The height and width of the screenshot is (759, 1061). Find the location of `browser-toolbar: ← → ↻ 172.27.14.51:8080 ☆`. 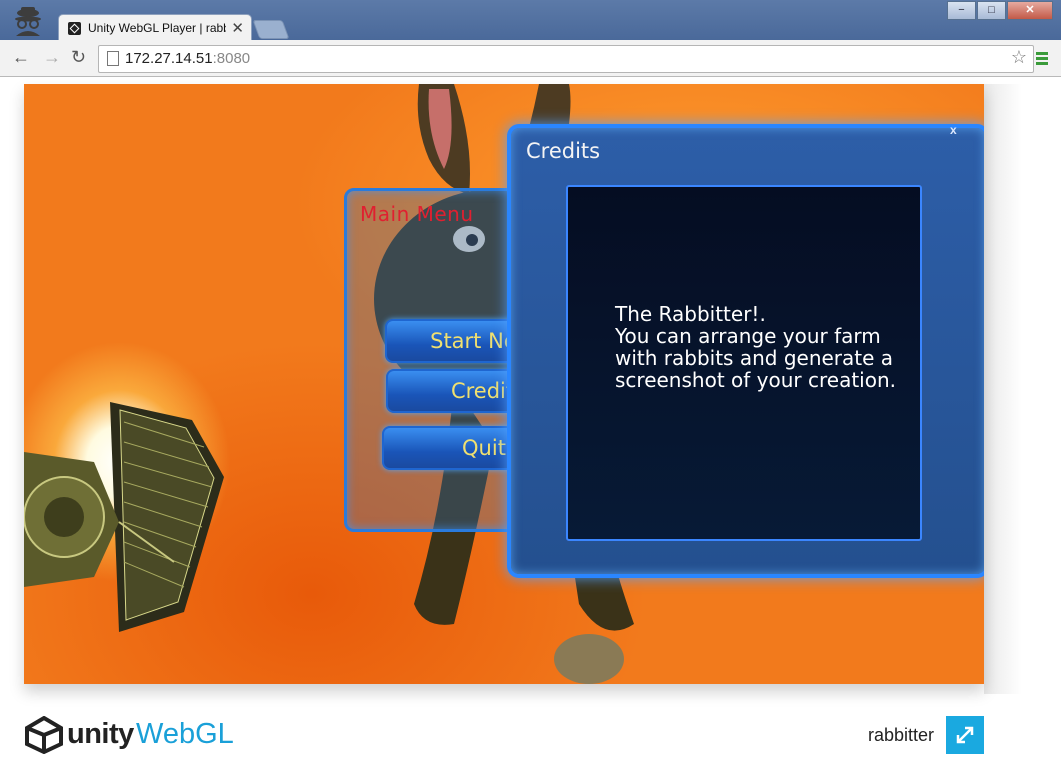

browser-toolbar: ← → ↻ 172.27.14.51:8080 ☆ is located at coordinates (530, 58).